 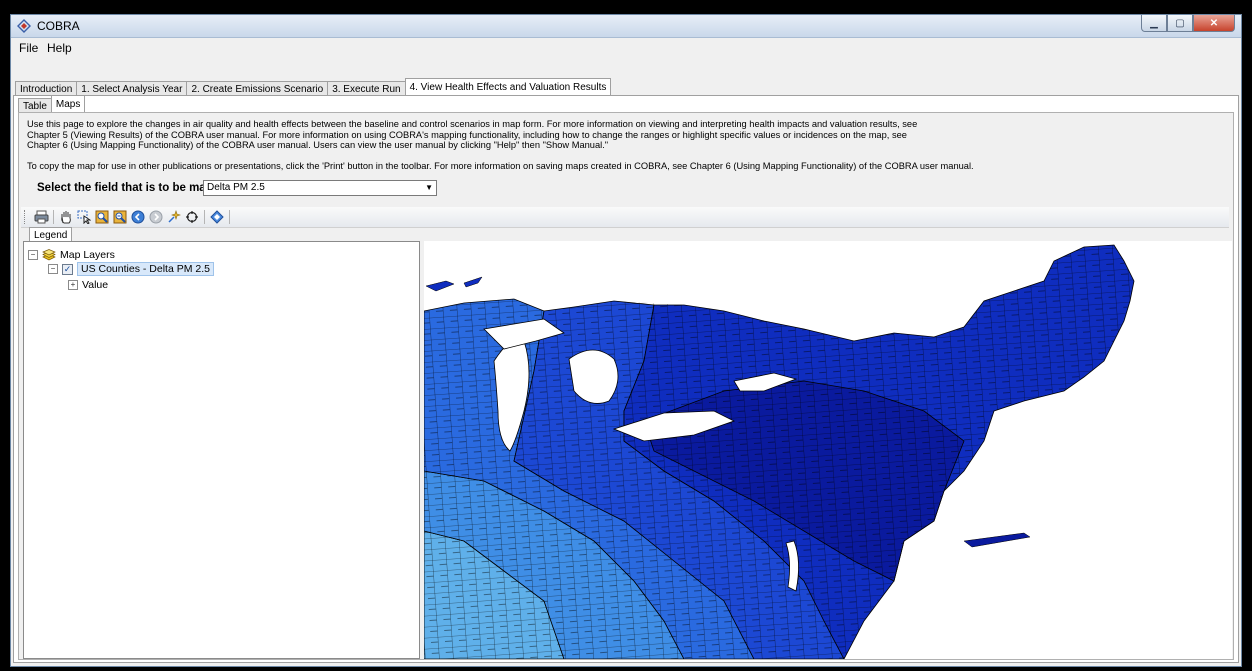 I want to click on zoom-in-button, so click(x=102, y=217).